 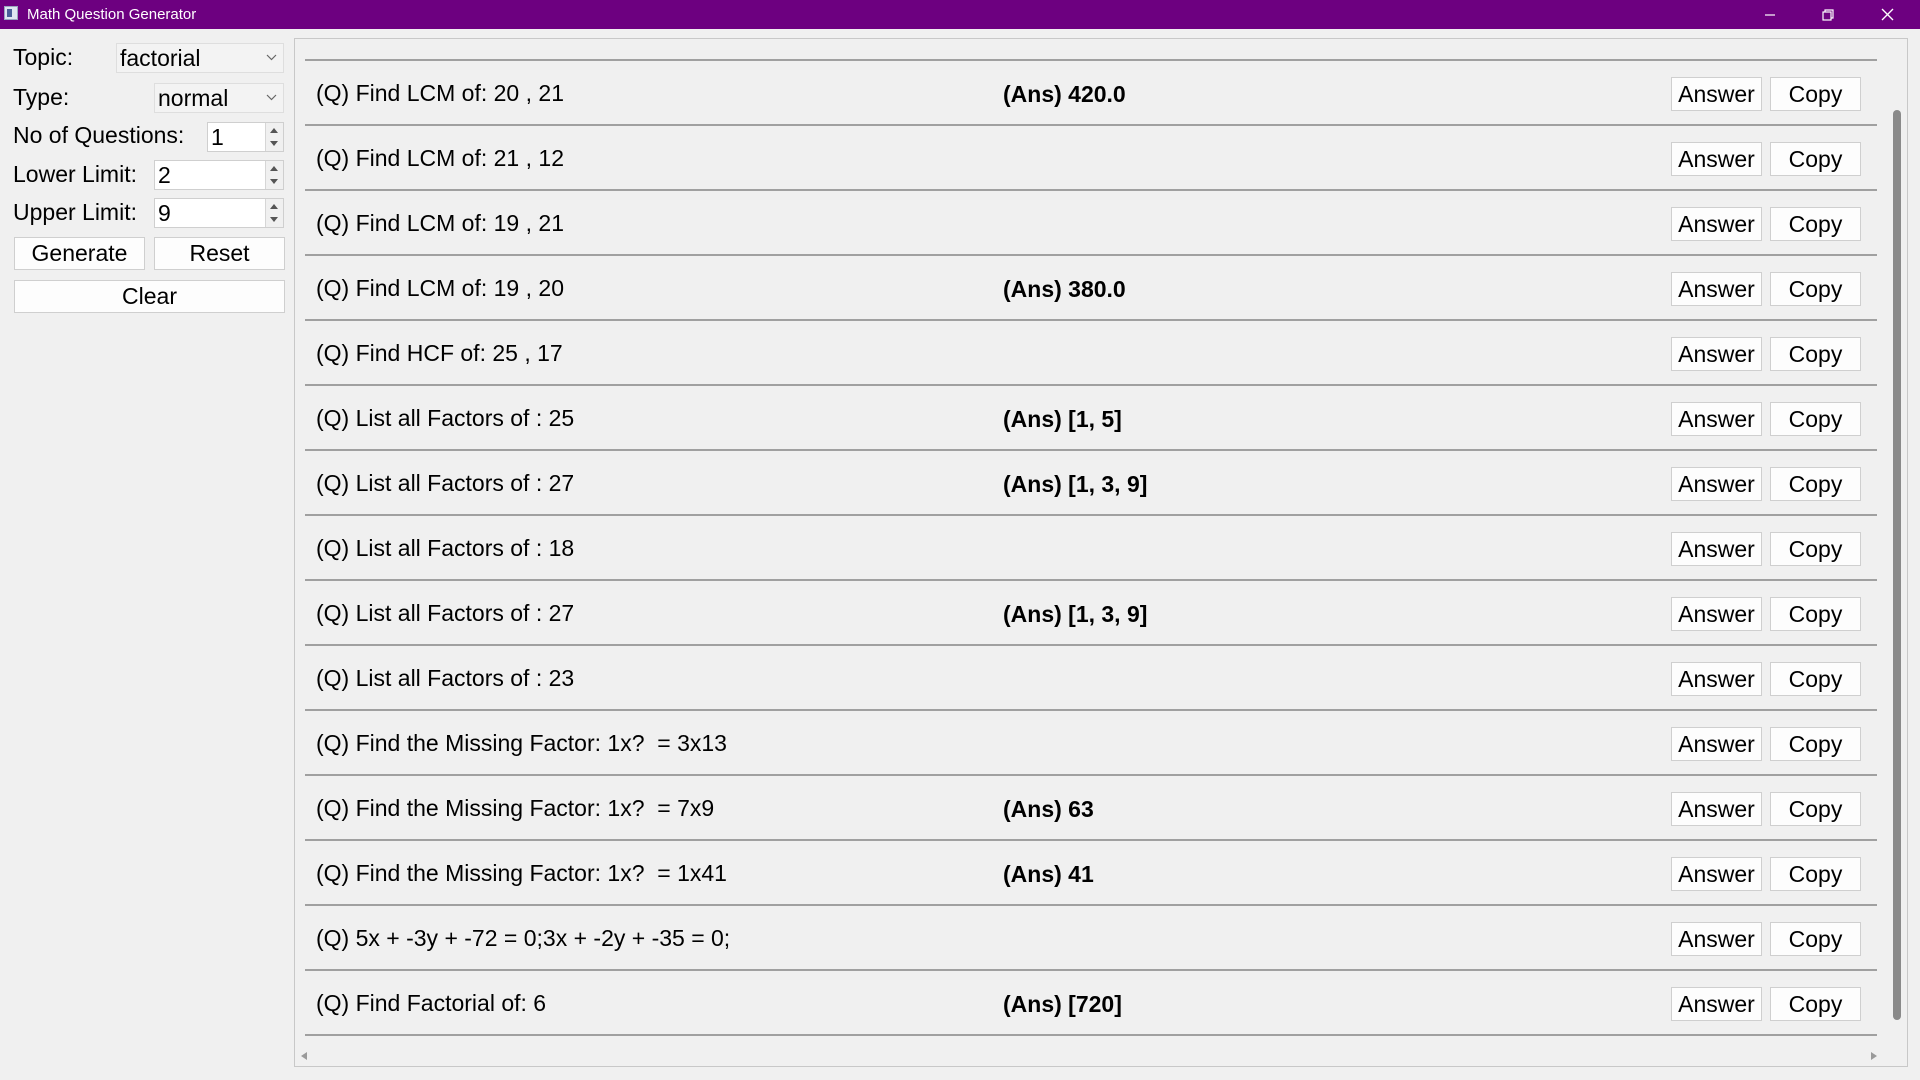 I want to click on type-value: normal, so click(x=193, y=98).